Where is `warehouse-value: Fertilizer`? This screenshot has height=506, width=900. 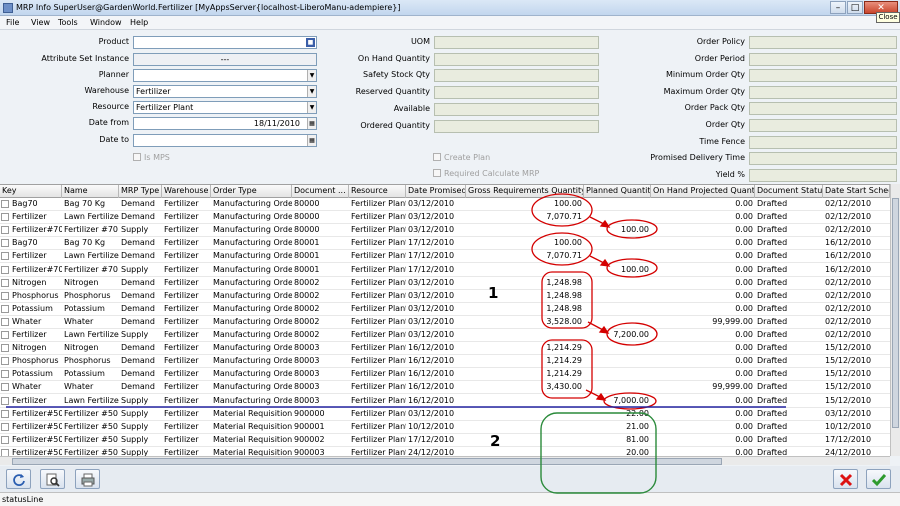
warehouse-value: Fertilizer is located at coordinates (153, 91).